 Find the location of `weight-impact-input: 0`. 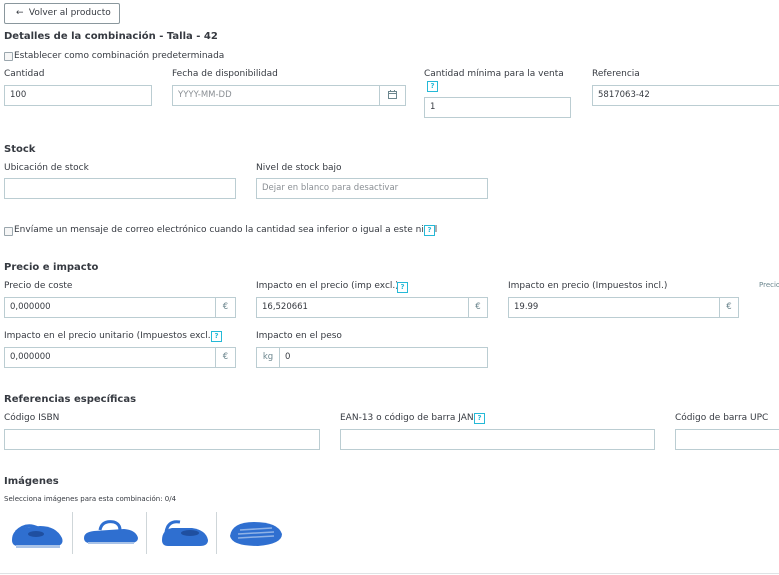

weight-impact-input: 0 is located at coordinates (383, 357).